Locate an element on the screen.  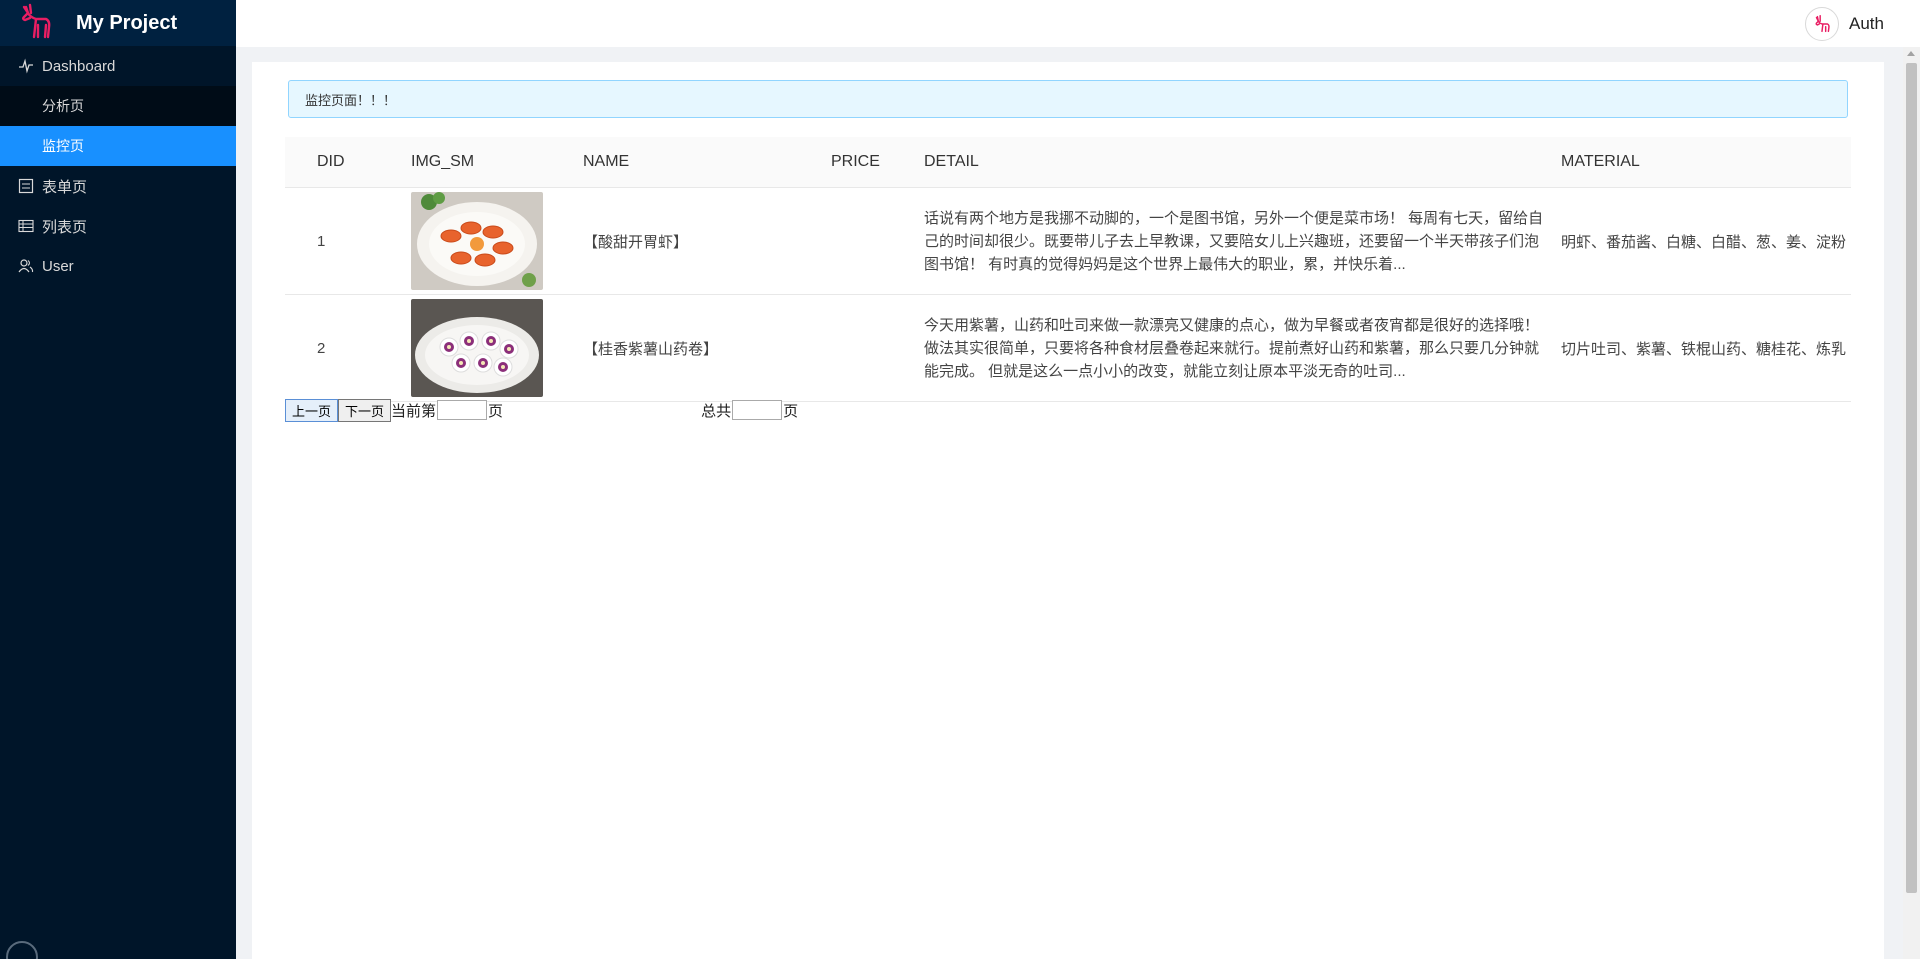
vertical-scrollbar is located at coordinates (1911, 503).